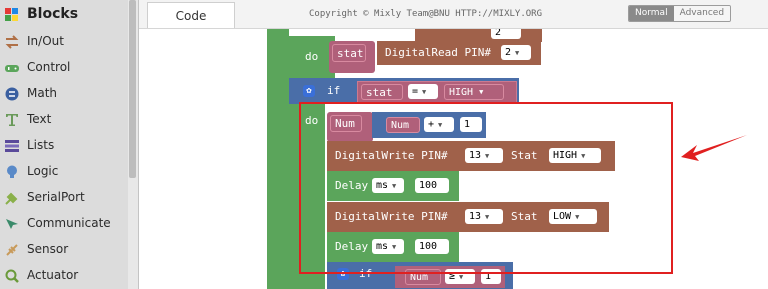 This screenshot has height=289, width=768. What do you see at coordinates (12, 145) in the screenshot?
I see `lists-icon` at bounding box center [12, 145].